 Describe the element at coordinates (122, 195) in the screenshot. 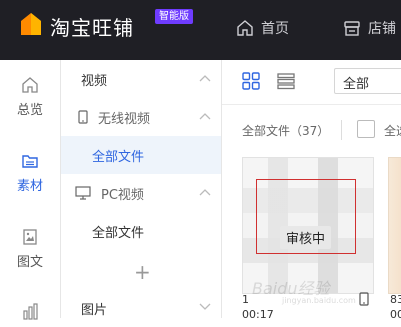

I see `folder-label: PC视频` at that location.